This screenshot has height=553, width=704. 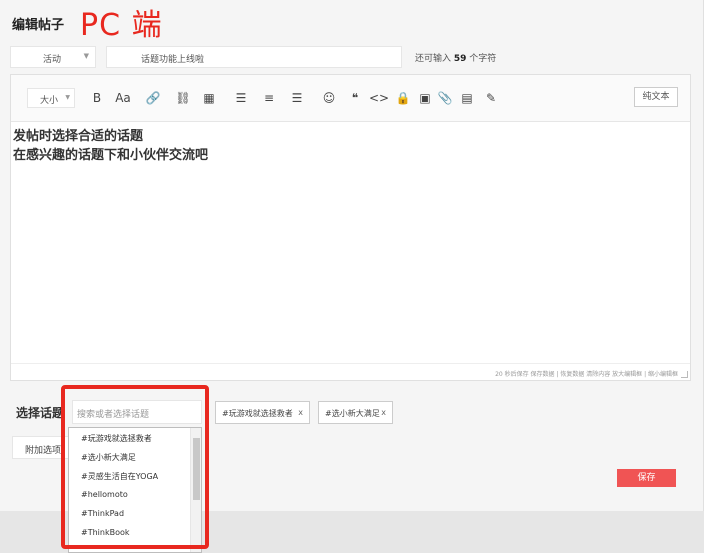 I want to click on post-type-select: 活动 ▼, so click(x=53, y=57).